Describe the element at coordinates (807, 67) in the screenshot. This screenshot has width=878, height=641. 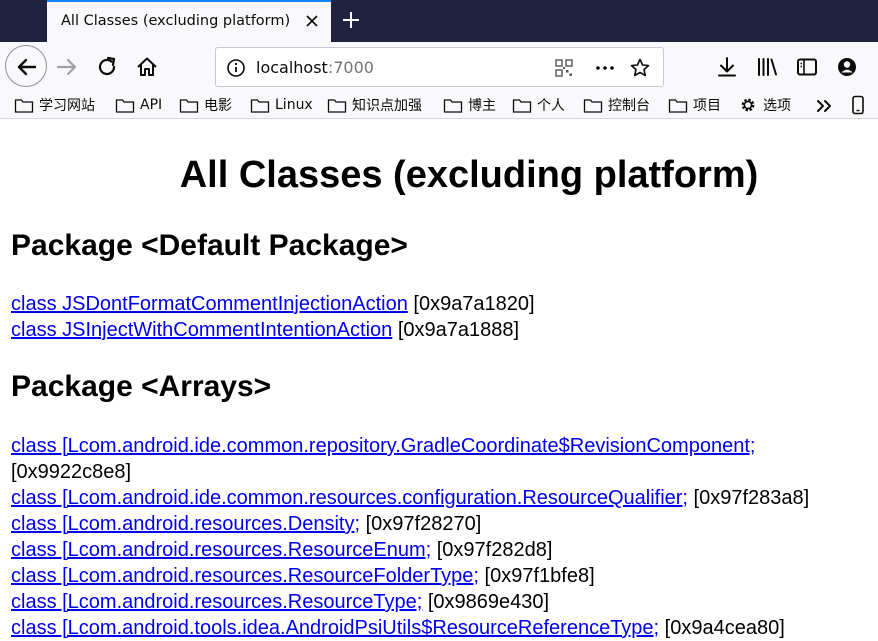
I see `sidebar-icon` at that location.